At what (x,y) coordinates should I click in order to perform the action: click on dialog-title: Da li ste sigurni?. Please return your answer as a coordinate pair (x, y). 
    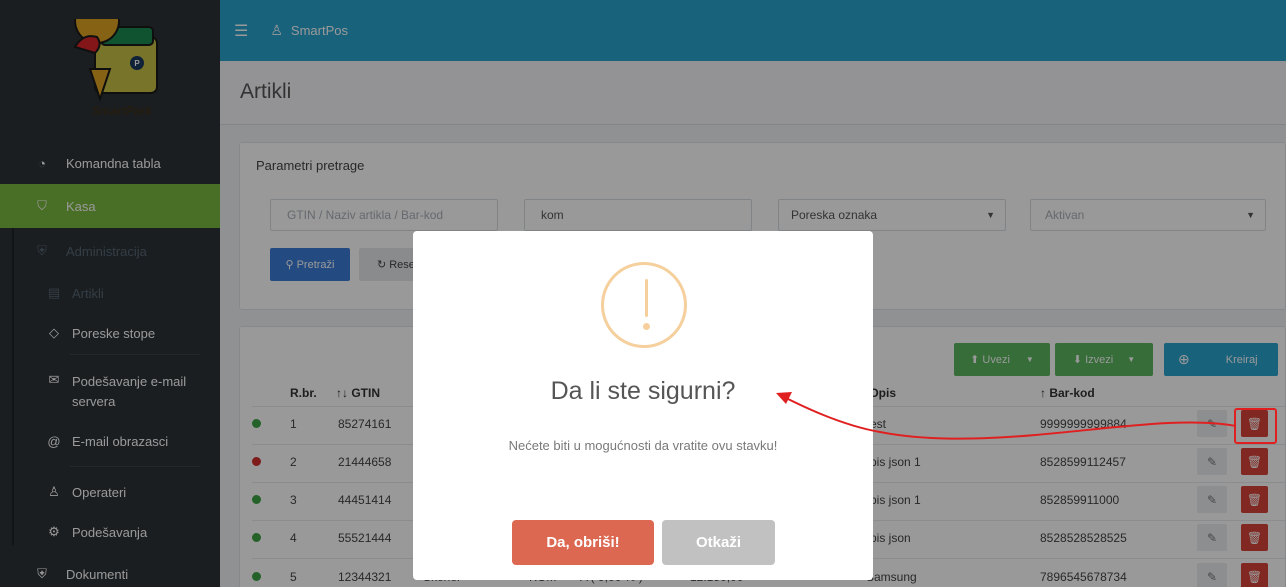
    Looking at the image, I should click on (643, 391).